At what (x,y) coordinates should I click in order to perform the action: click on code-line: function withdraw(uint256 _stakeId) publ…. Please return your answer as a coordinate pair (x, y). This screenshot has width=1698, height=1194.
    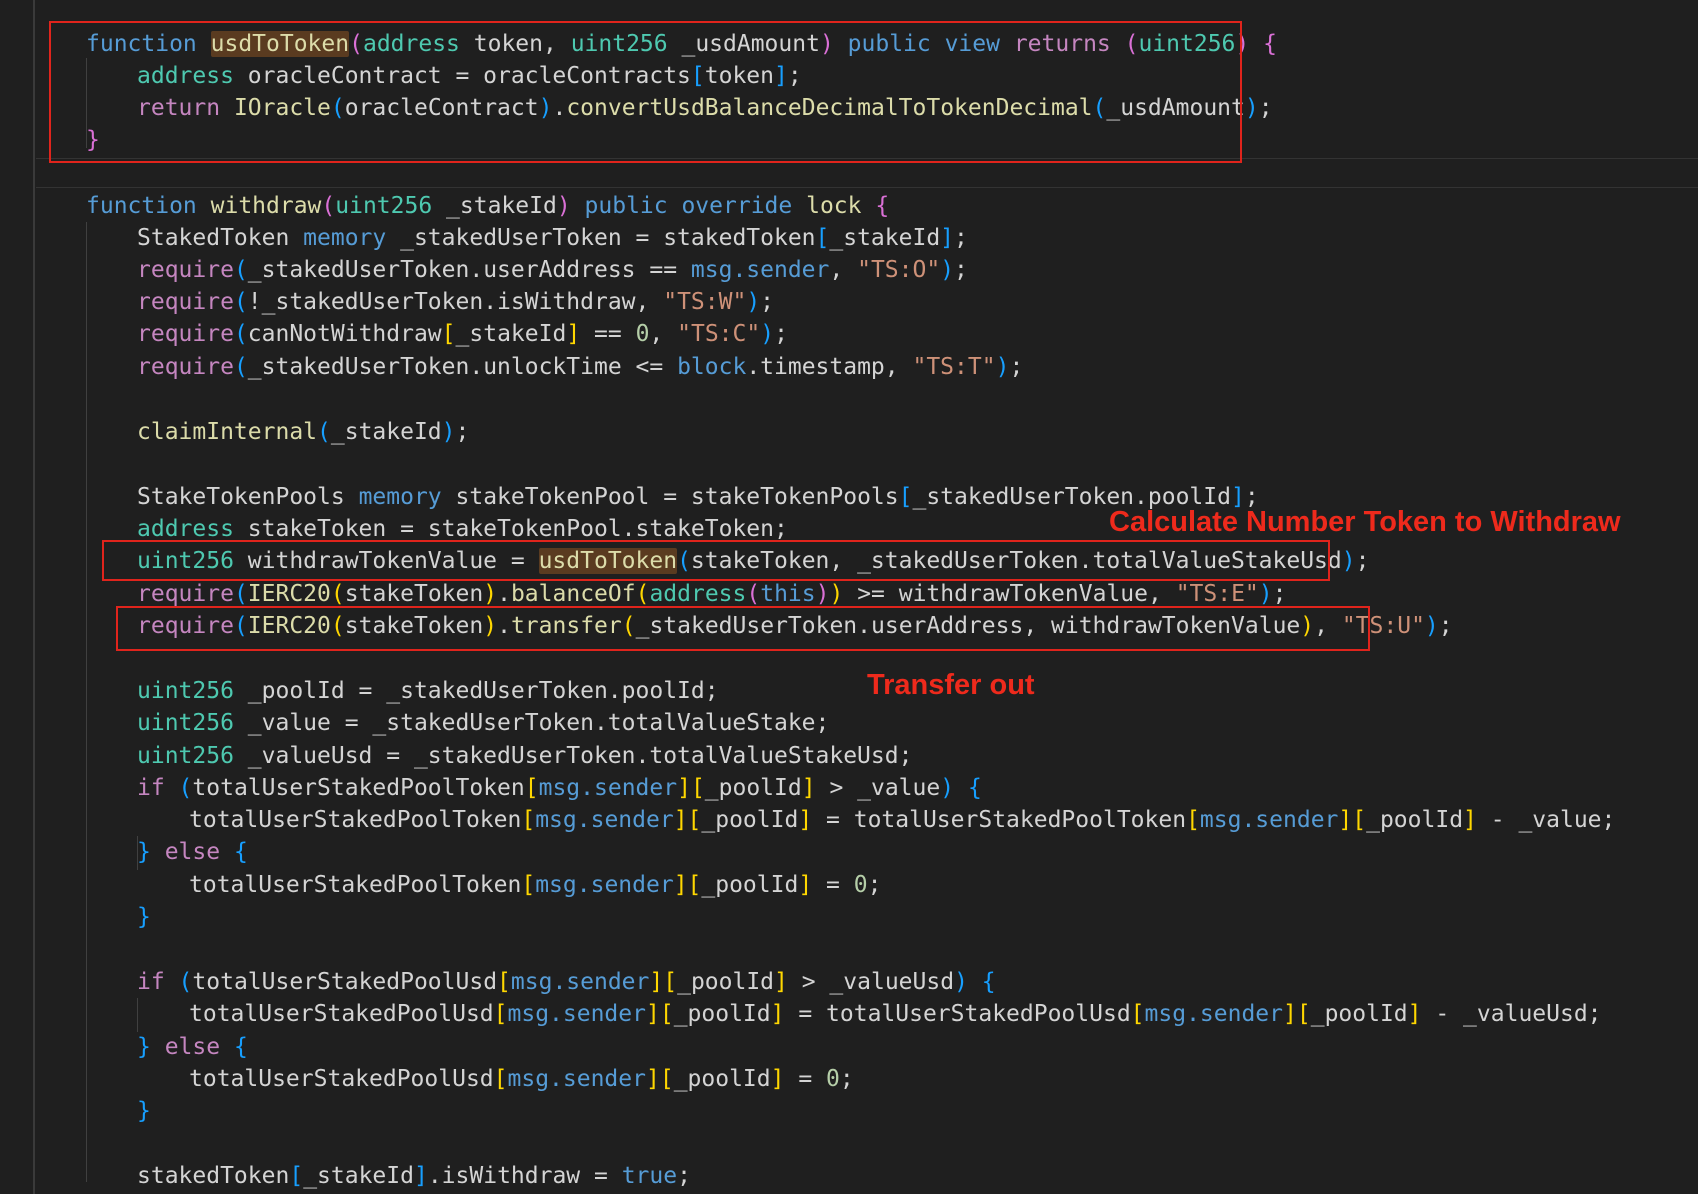
    Looking at the image, I should click on (487, 206).